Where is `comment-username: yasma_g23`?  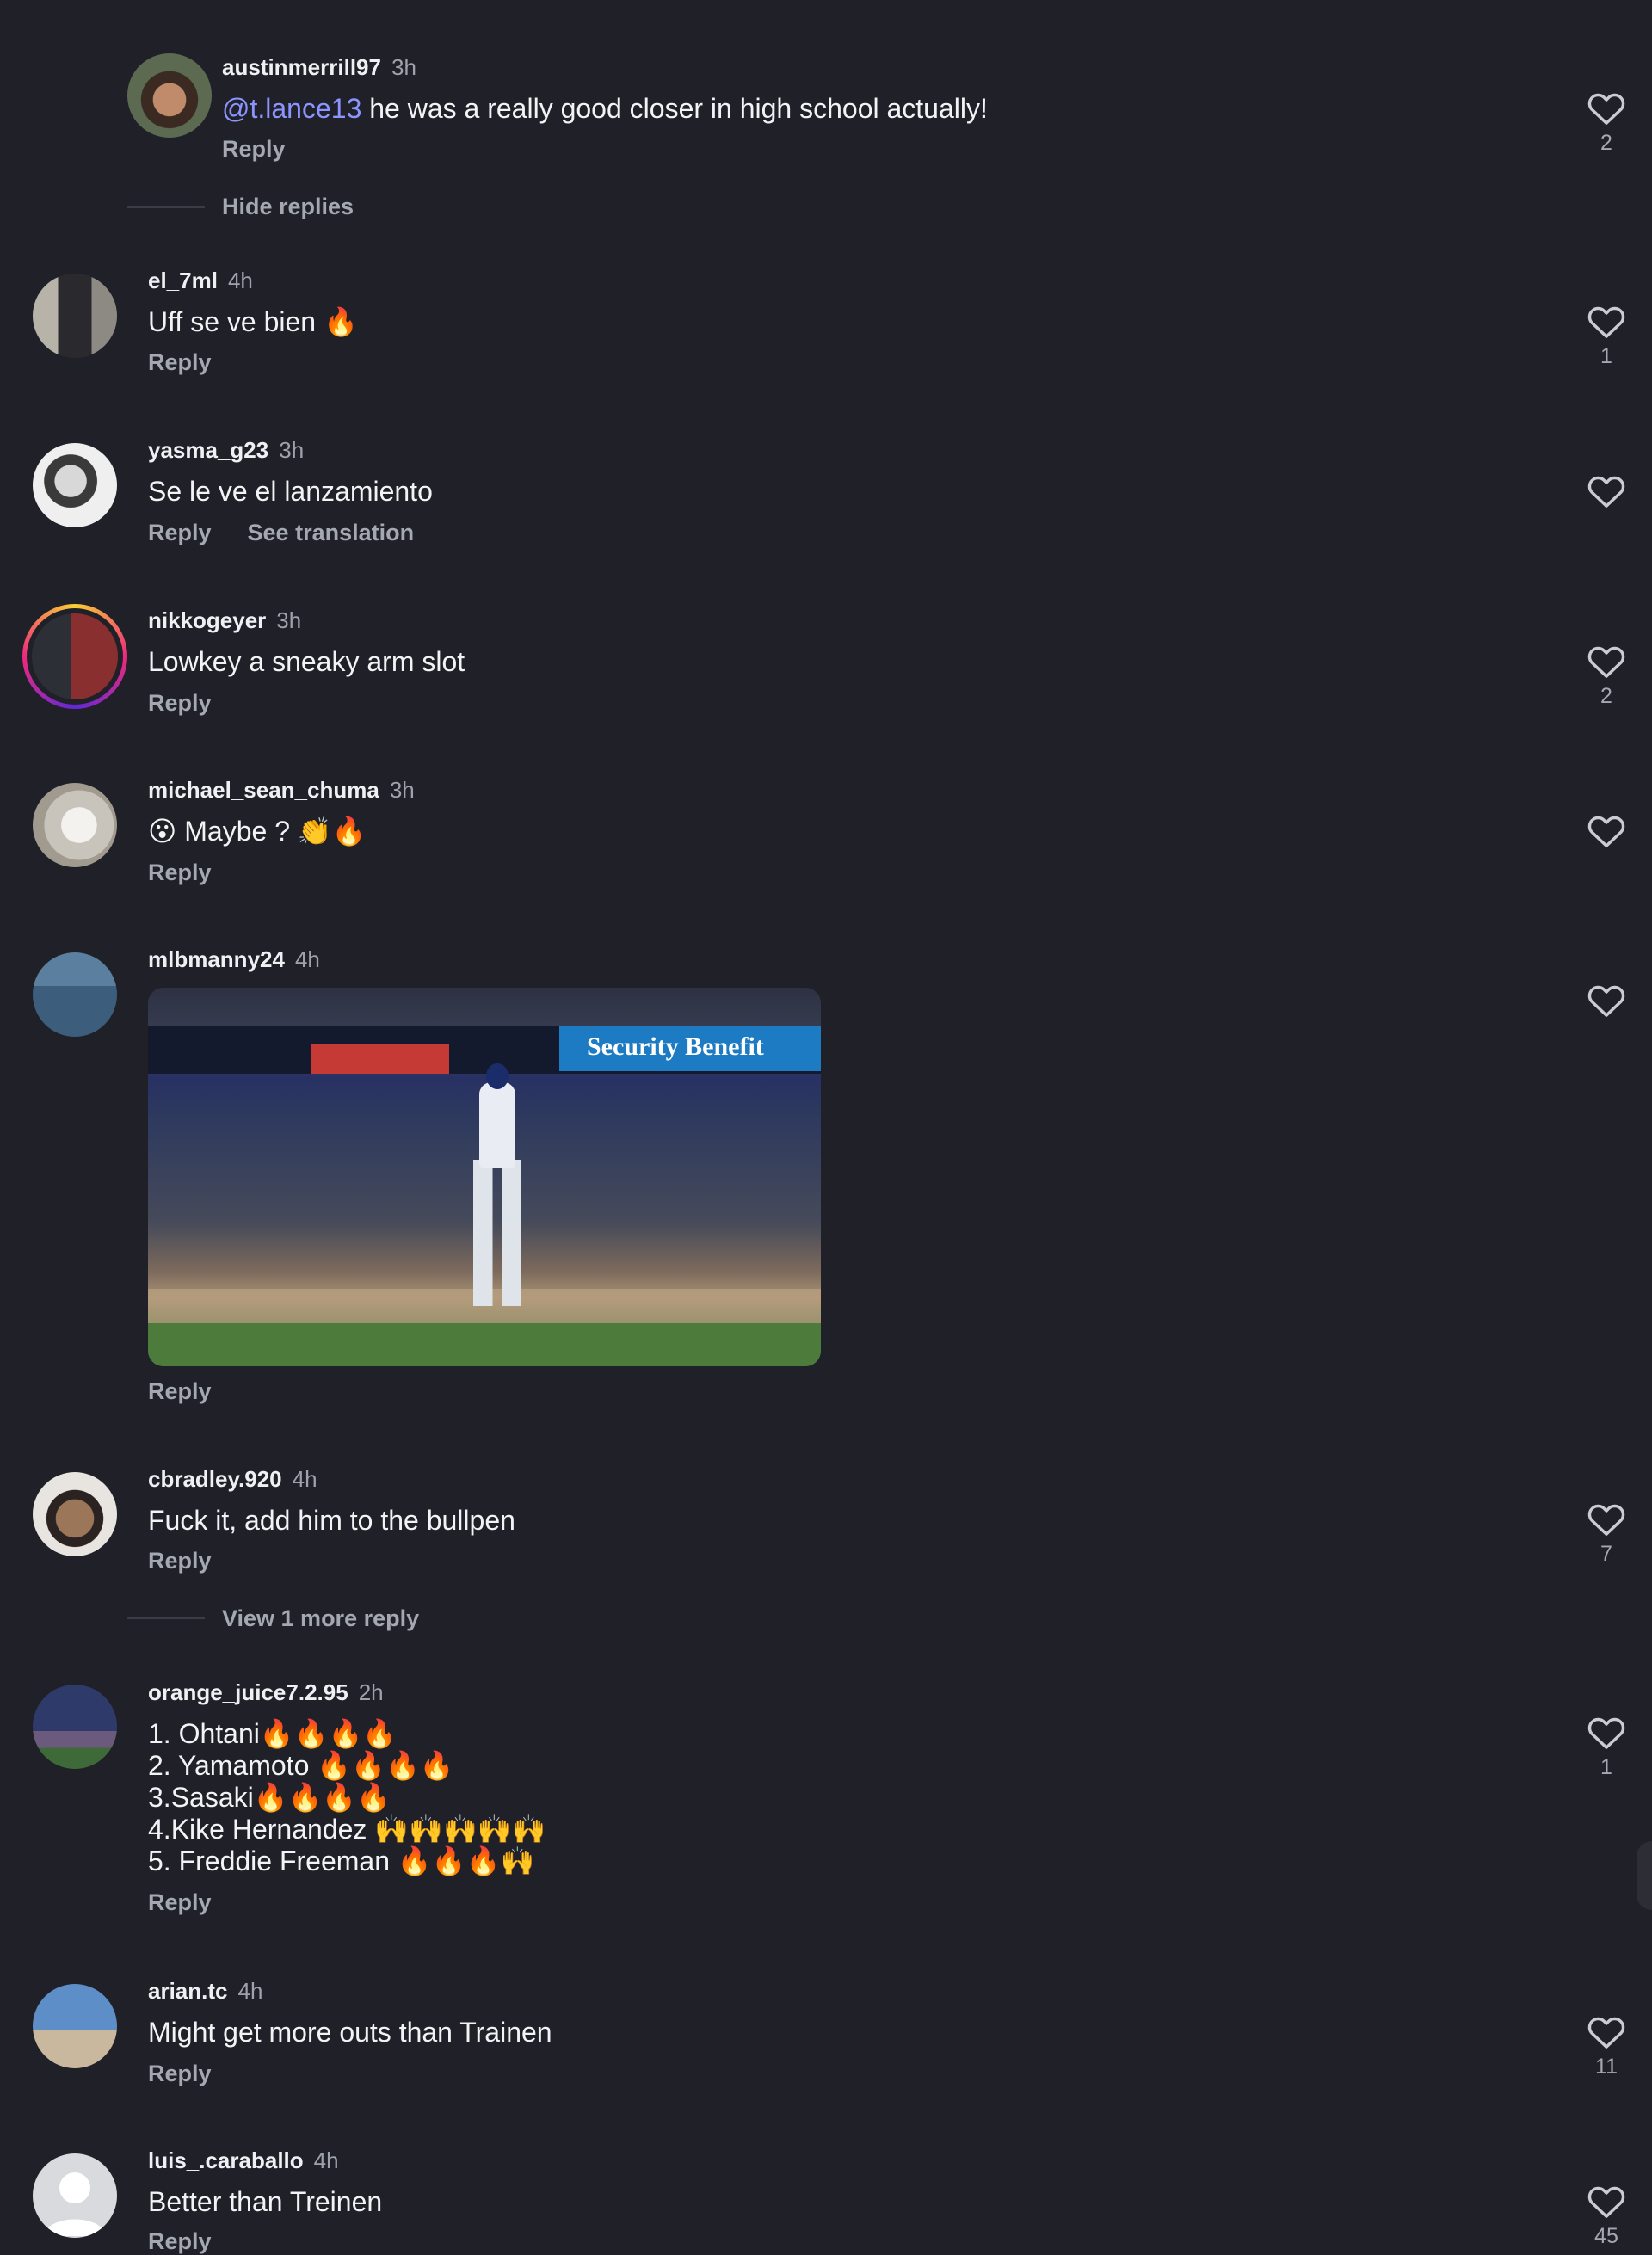 comment-username: yasma_g23 is located at coordinates (208, 450).